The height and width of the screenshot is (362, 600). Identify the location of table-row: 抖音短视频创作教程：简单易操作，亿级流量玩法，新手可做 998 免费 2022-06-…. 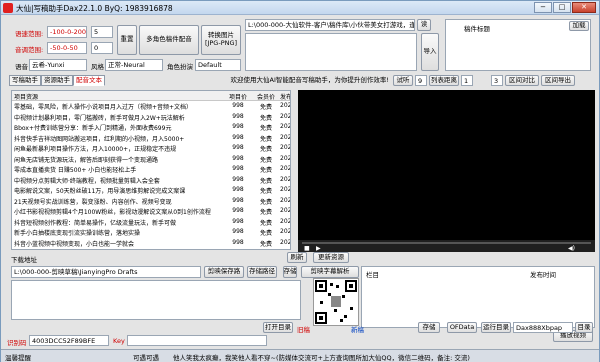
(151, 223).